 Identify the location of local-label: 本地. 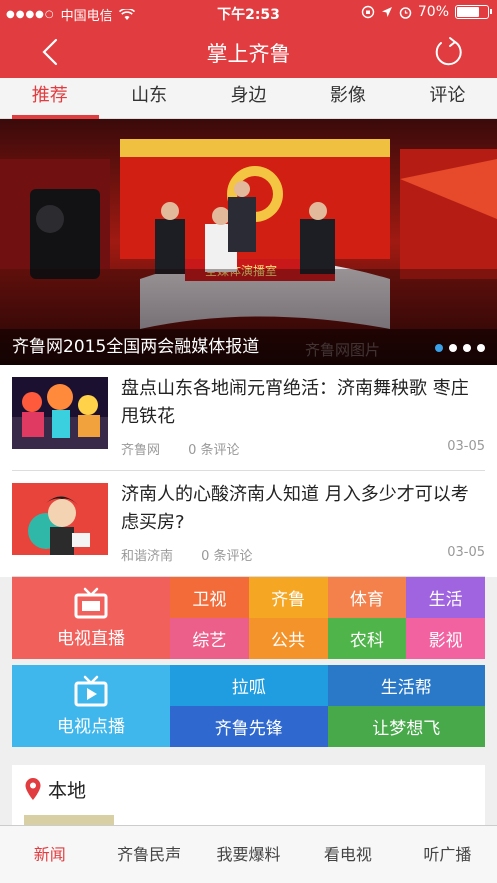
(67, 791).